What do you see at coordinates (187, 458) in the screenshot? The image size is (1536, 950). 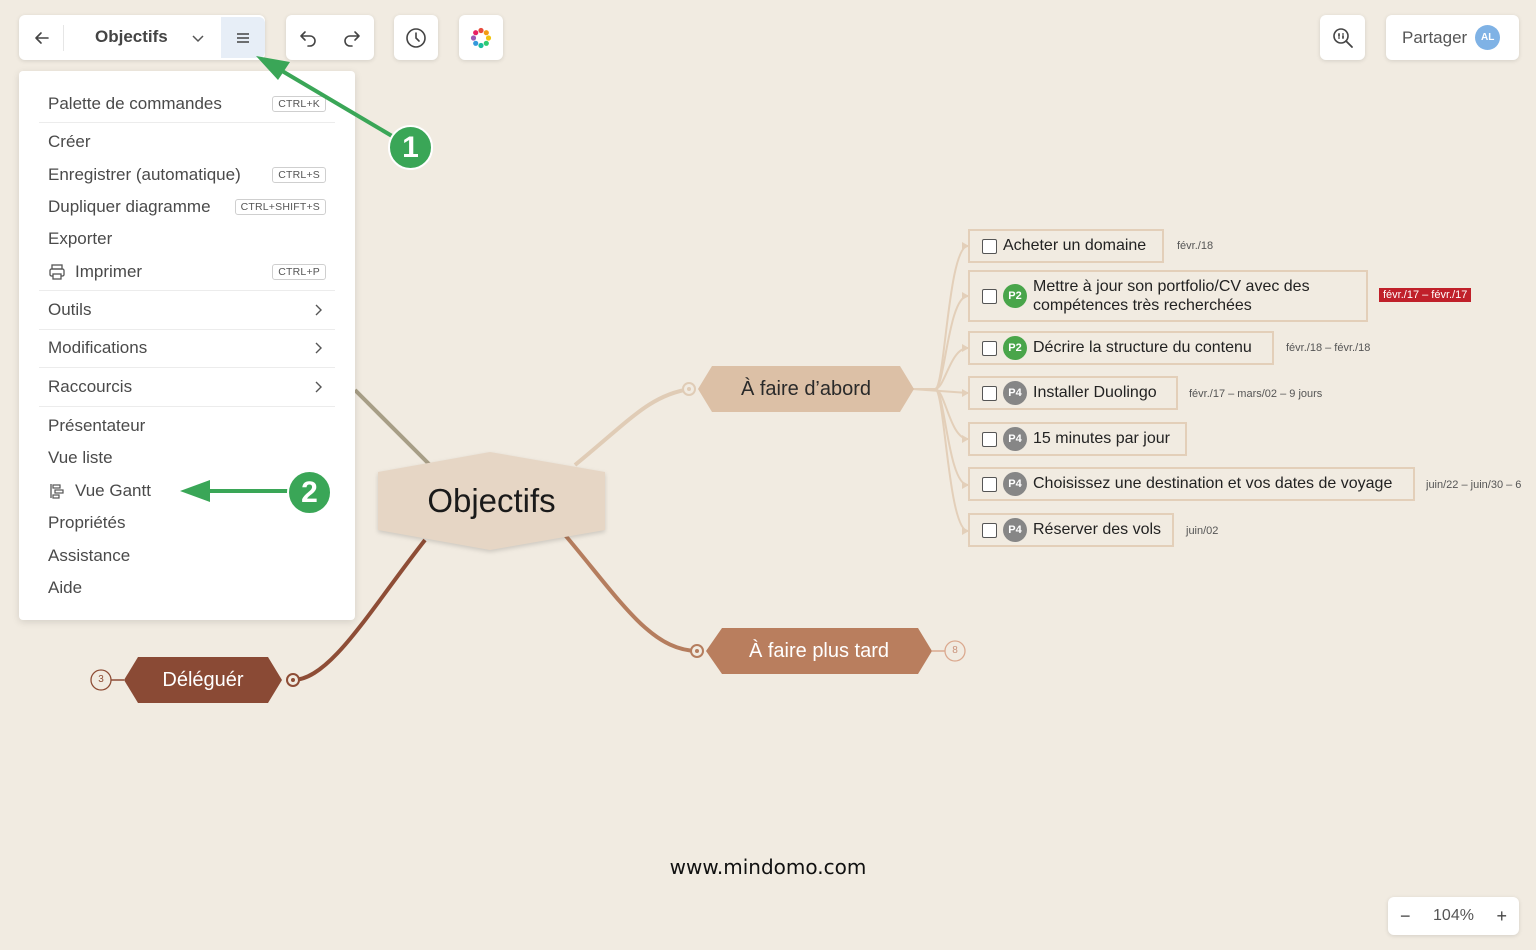 I see `menu-item-list-view: Vue liste` at bounding box center [187, 458].